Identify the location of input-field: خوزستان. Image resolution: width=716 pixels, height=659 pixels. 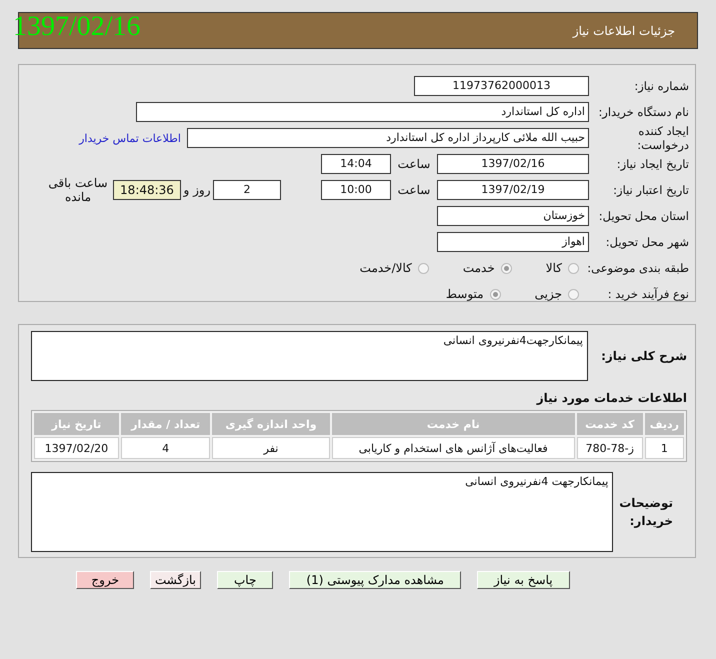
(513, 216).